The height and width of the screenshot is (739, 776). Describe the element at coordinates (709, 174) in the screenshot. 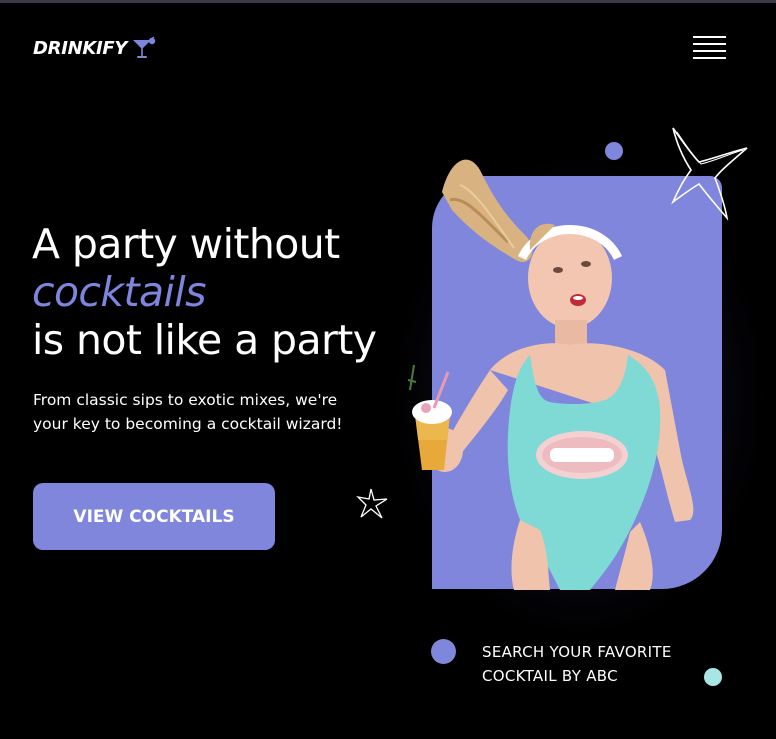

I see `star-outline-icon` at that location.